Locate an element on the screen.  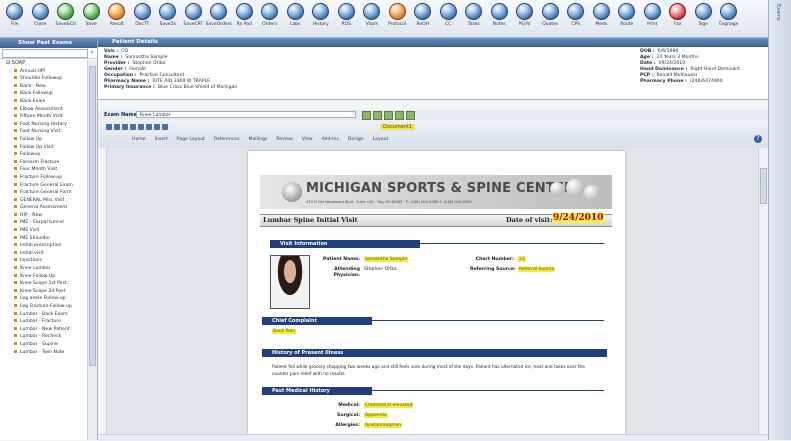
sidebar-exam-item: Follow Up is located at coordinates (44, 140).